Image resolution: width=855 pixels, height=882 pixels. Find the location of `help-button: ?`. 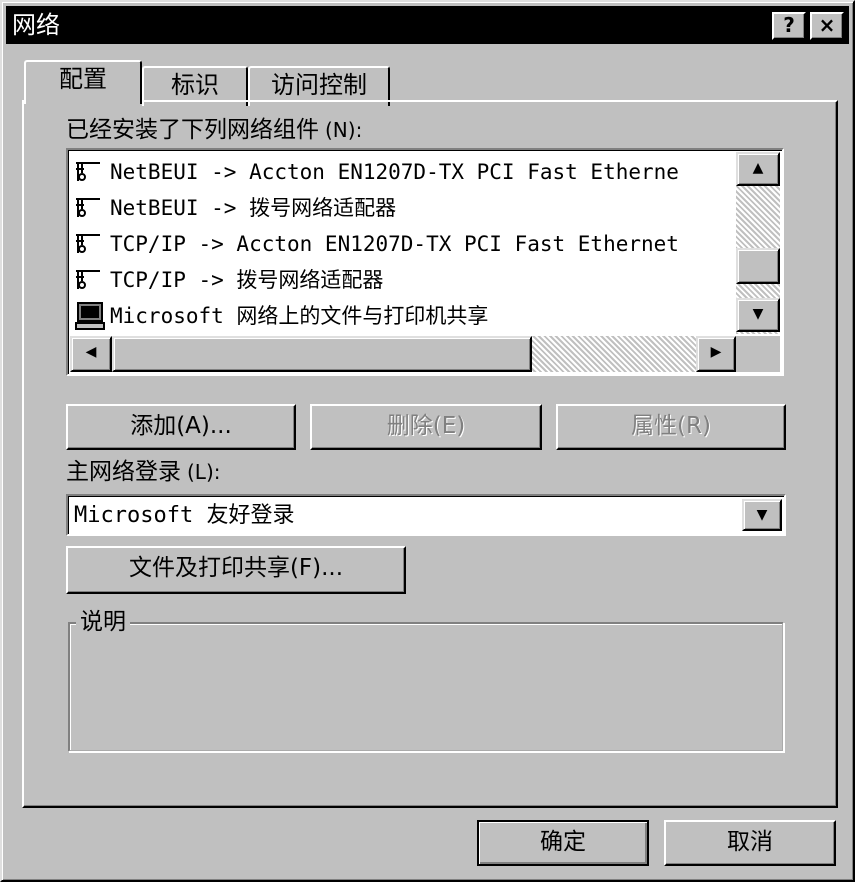

help-button: ? is located at coordinates (789, 26).